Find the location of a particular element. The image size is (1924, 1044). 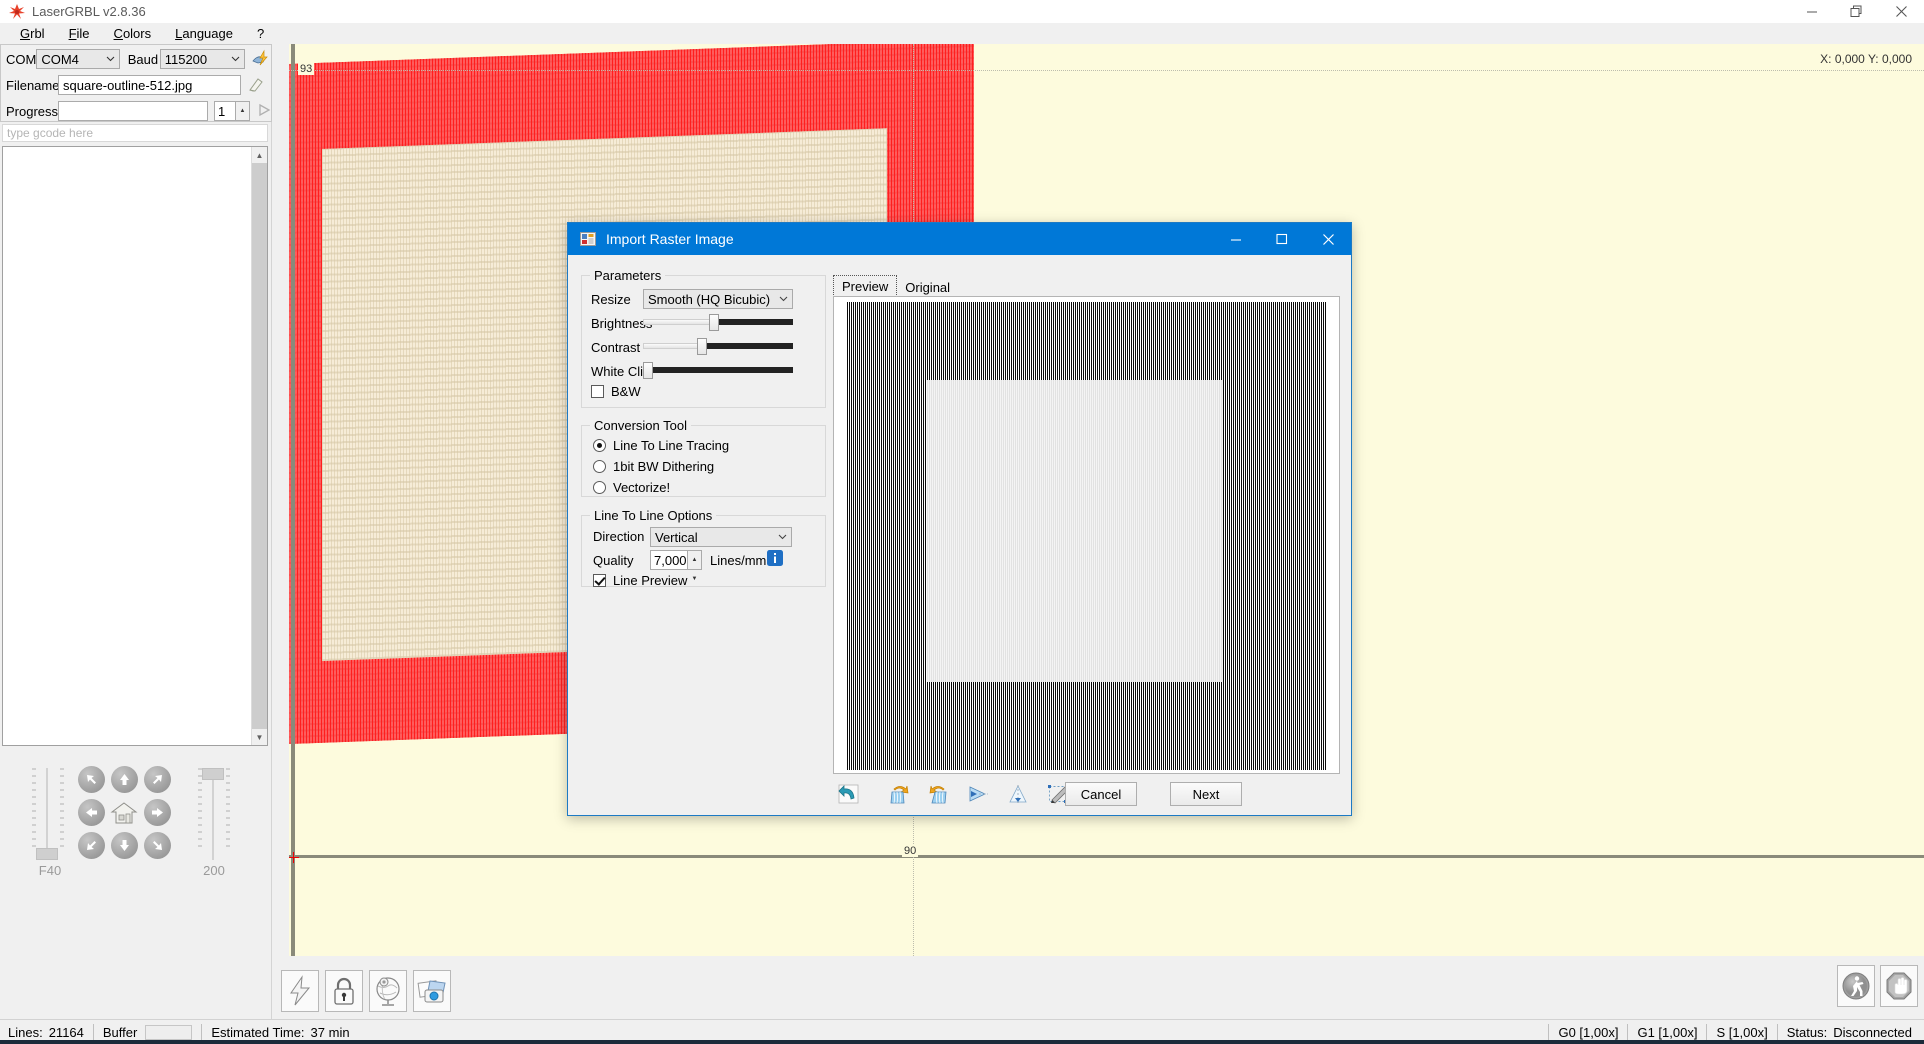

contrast-slider is located at coordinates (718, 346).